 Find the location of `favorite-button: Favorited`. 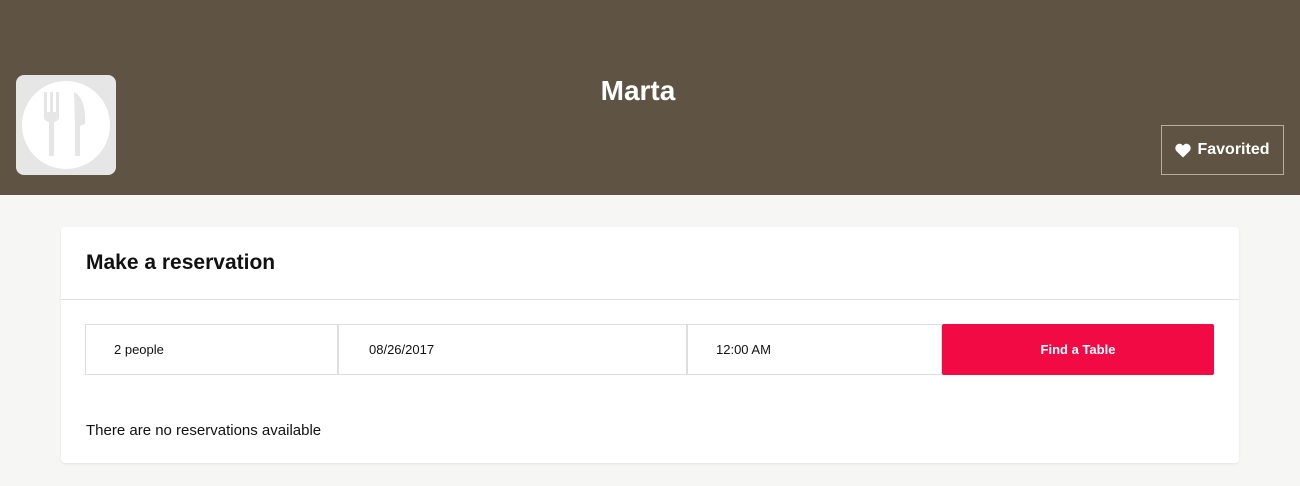

favorite-button: Favorited is located at coordinates (1222, 150).